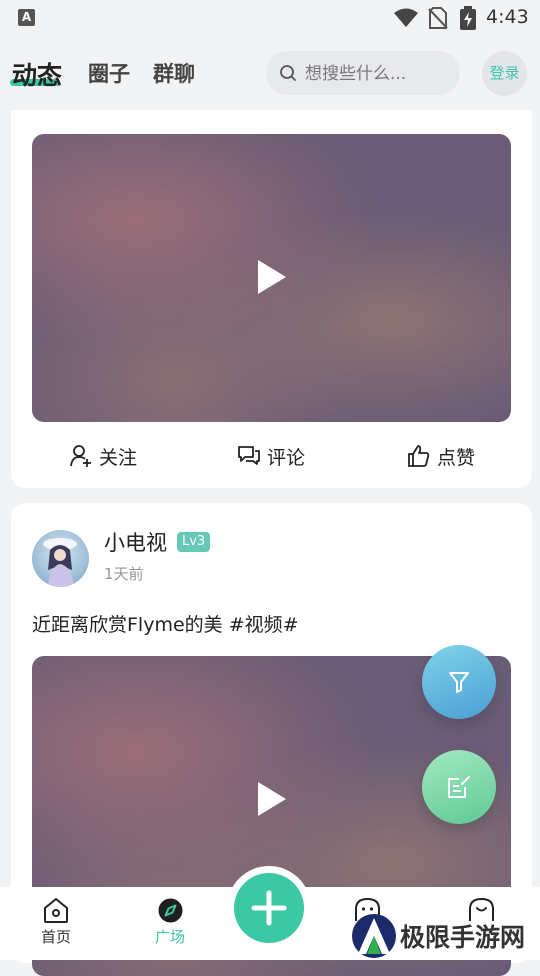 This screenshot has height=976, width=540. What do you see at coordinates (419, 456) in the screenshot?
I see `thumbs-up-icon` at bounding box center [419, 456].